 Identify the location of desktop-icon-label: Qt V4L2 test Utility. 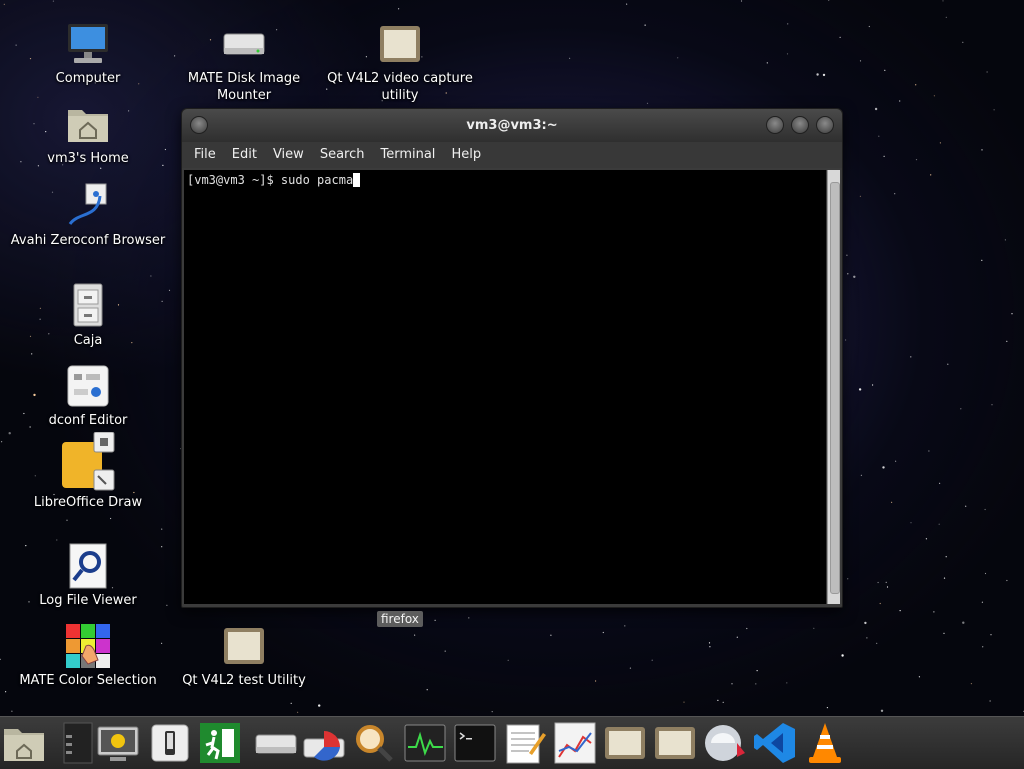
(244, 680).